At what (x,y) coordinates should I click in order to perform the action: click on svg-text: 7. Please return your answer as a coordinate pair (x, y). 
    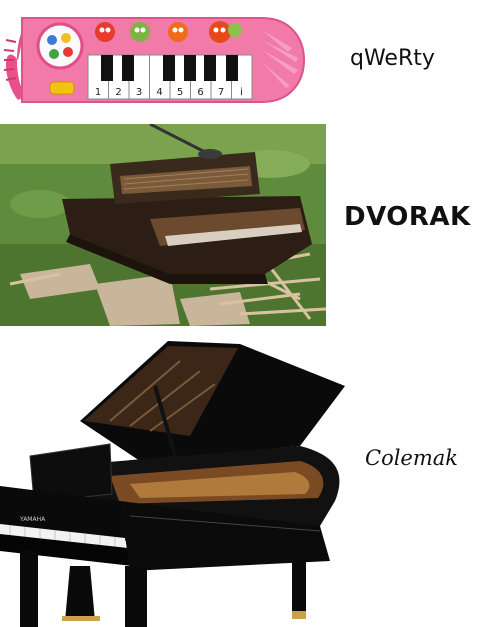
    Looking at the image, I should click on (221, 92).